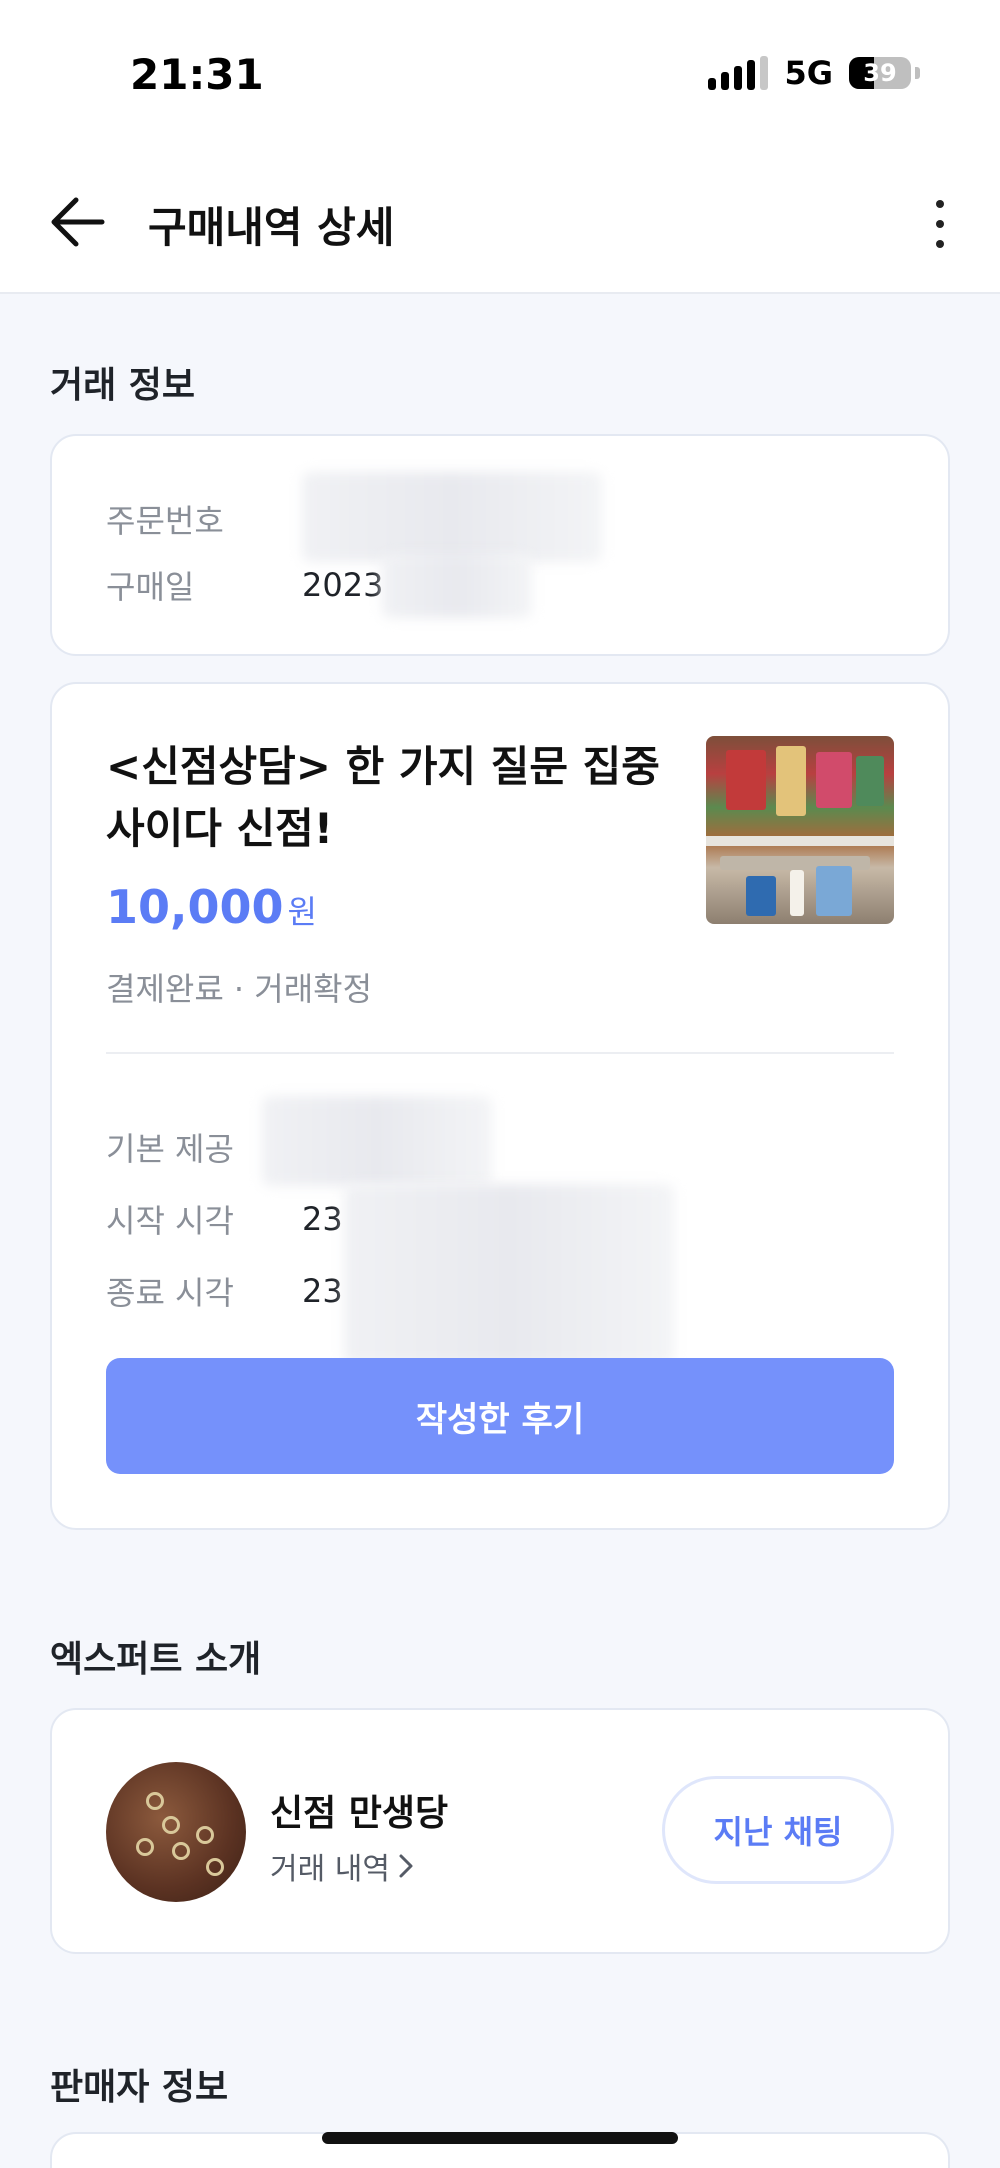 The image size is (1000, 2168). Describe the element at coordinates (359, 1813) in the screenshot. I see `expert-name: 신점 만생당` at that location.